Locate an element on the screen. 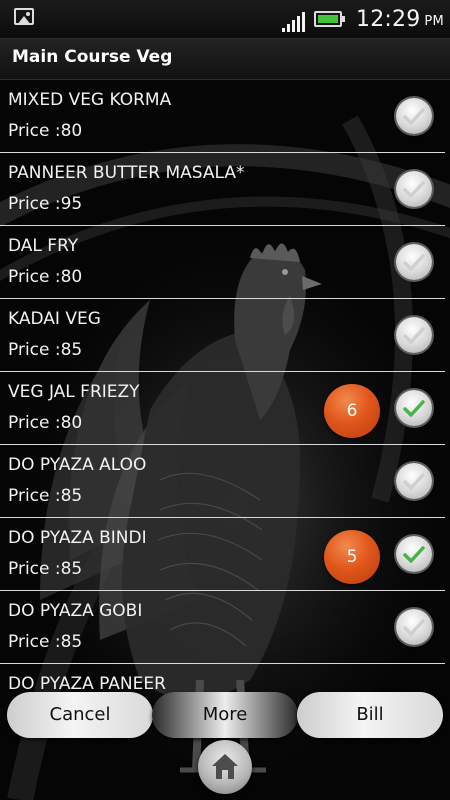 Image resolution: width=450 pixels, height=800 pixels. bottom-action-bar: Cancel More Bill is located at coordinates (225, 744).